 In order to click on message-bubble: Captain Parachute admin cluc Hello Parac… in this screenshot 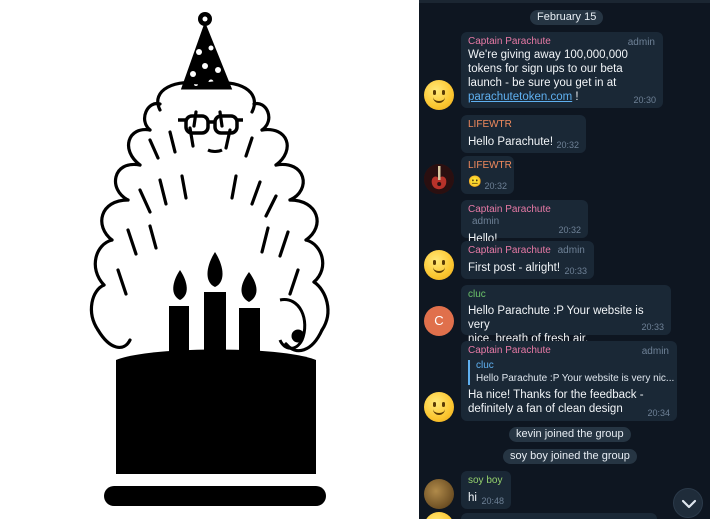, I will do `click(569, 381)`.